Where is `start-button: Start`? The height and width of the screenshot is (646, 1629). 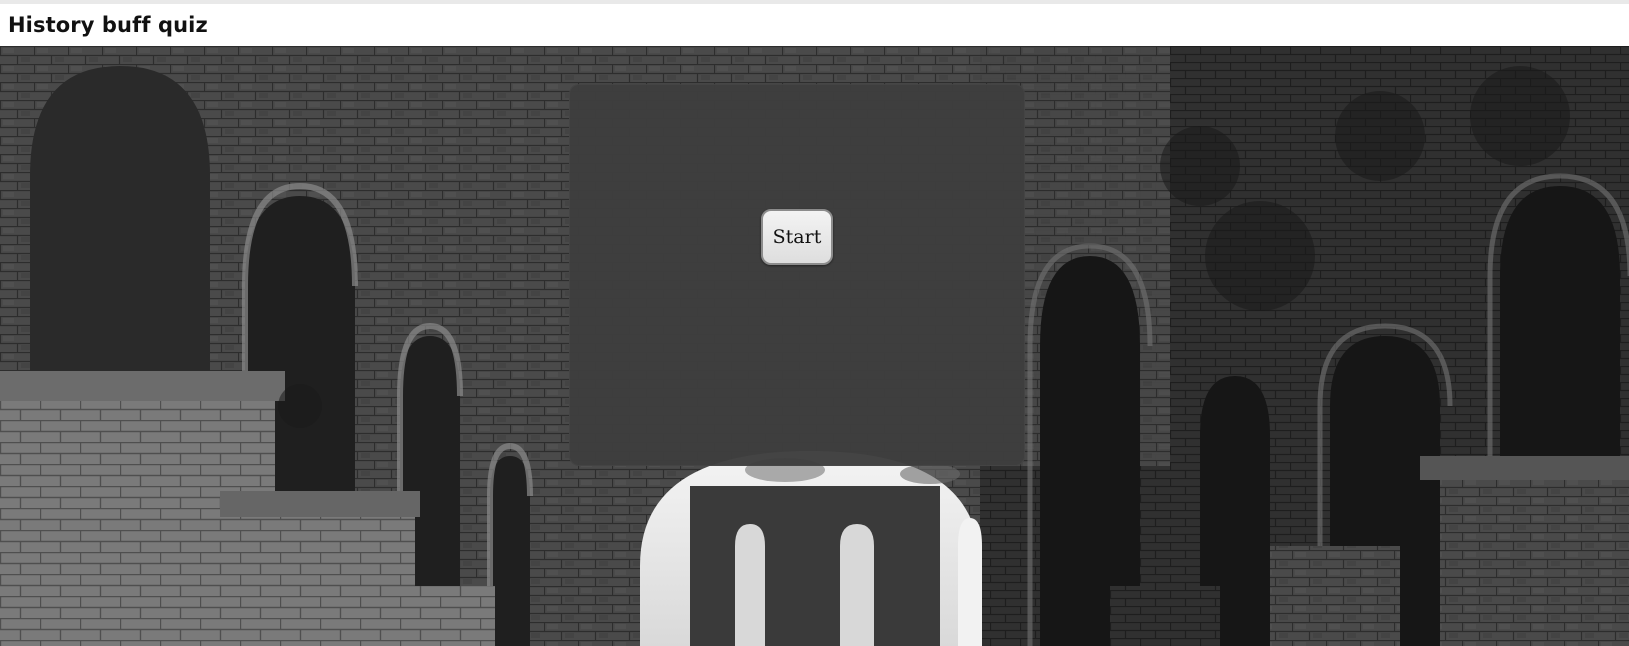
start-button: Start is located at coordinates (797, 237).